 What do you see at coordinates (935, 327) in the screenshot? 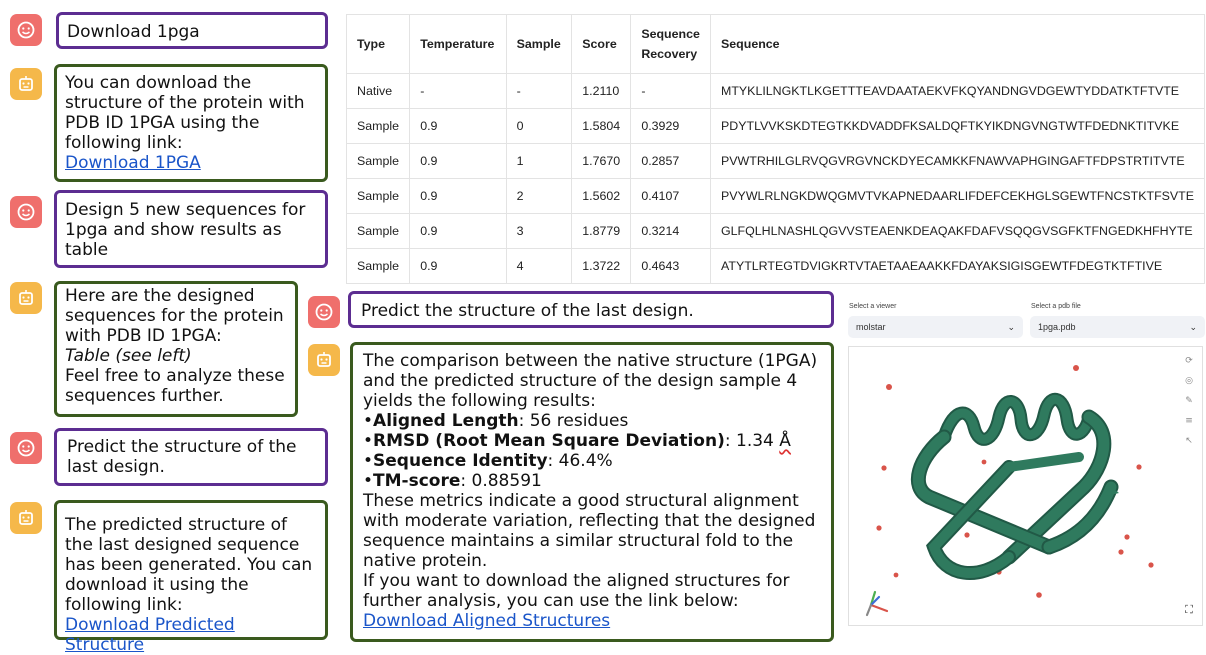
I see `viewer-select: molstar ⌄` at bounding box center [935, 327].